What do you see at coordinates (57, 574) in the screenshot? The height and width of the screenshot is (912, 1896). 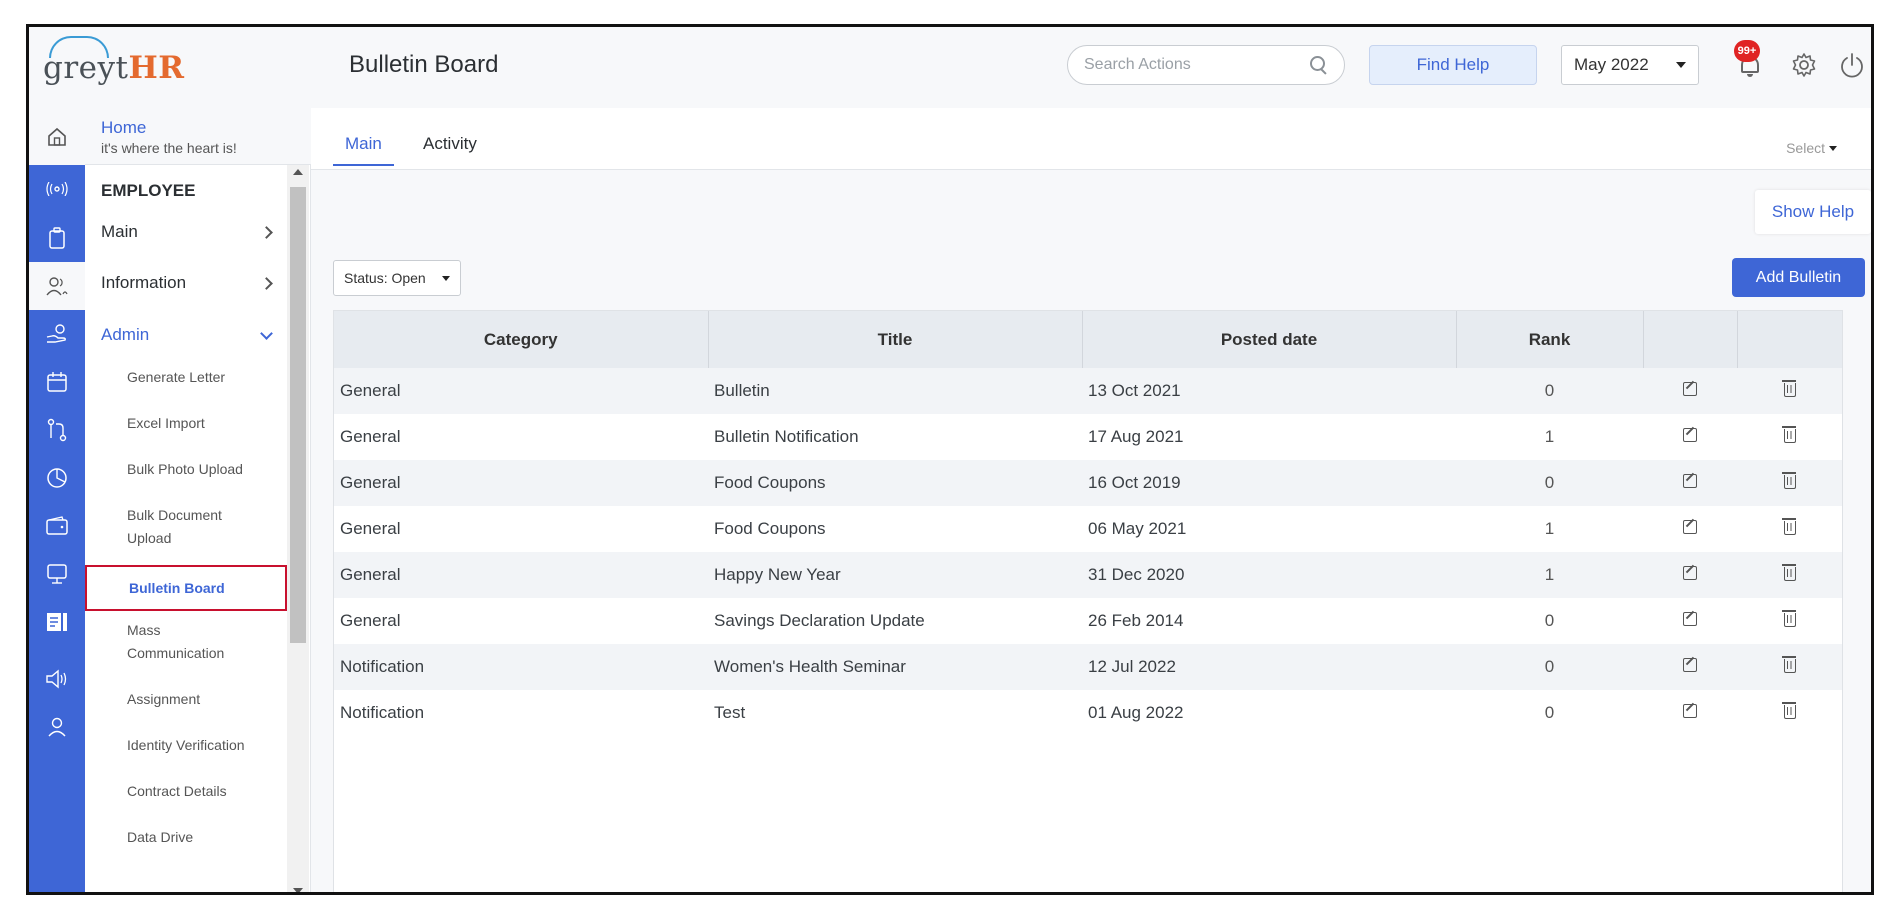 I see `monitor-icon` at bounding box center [57, 574].